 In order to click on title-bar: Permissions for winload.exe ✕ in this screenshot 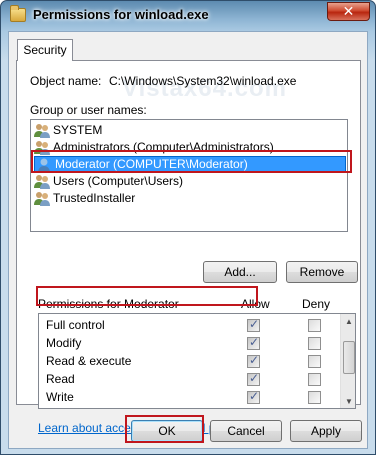, I will do `click(188, 16)`.